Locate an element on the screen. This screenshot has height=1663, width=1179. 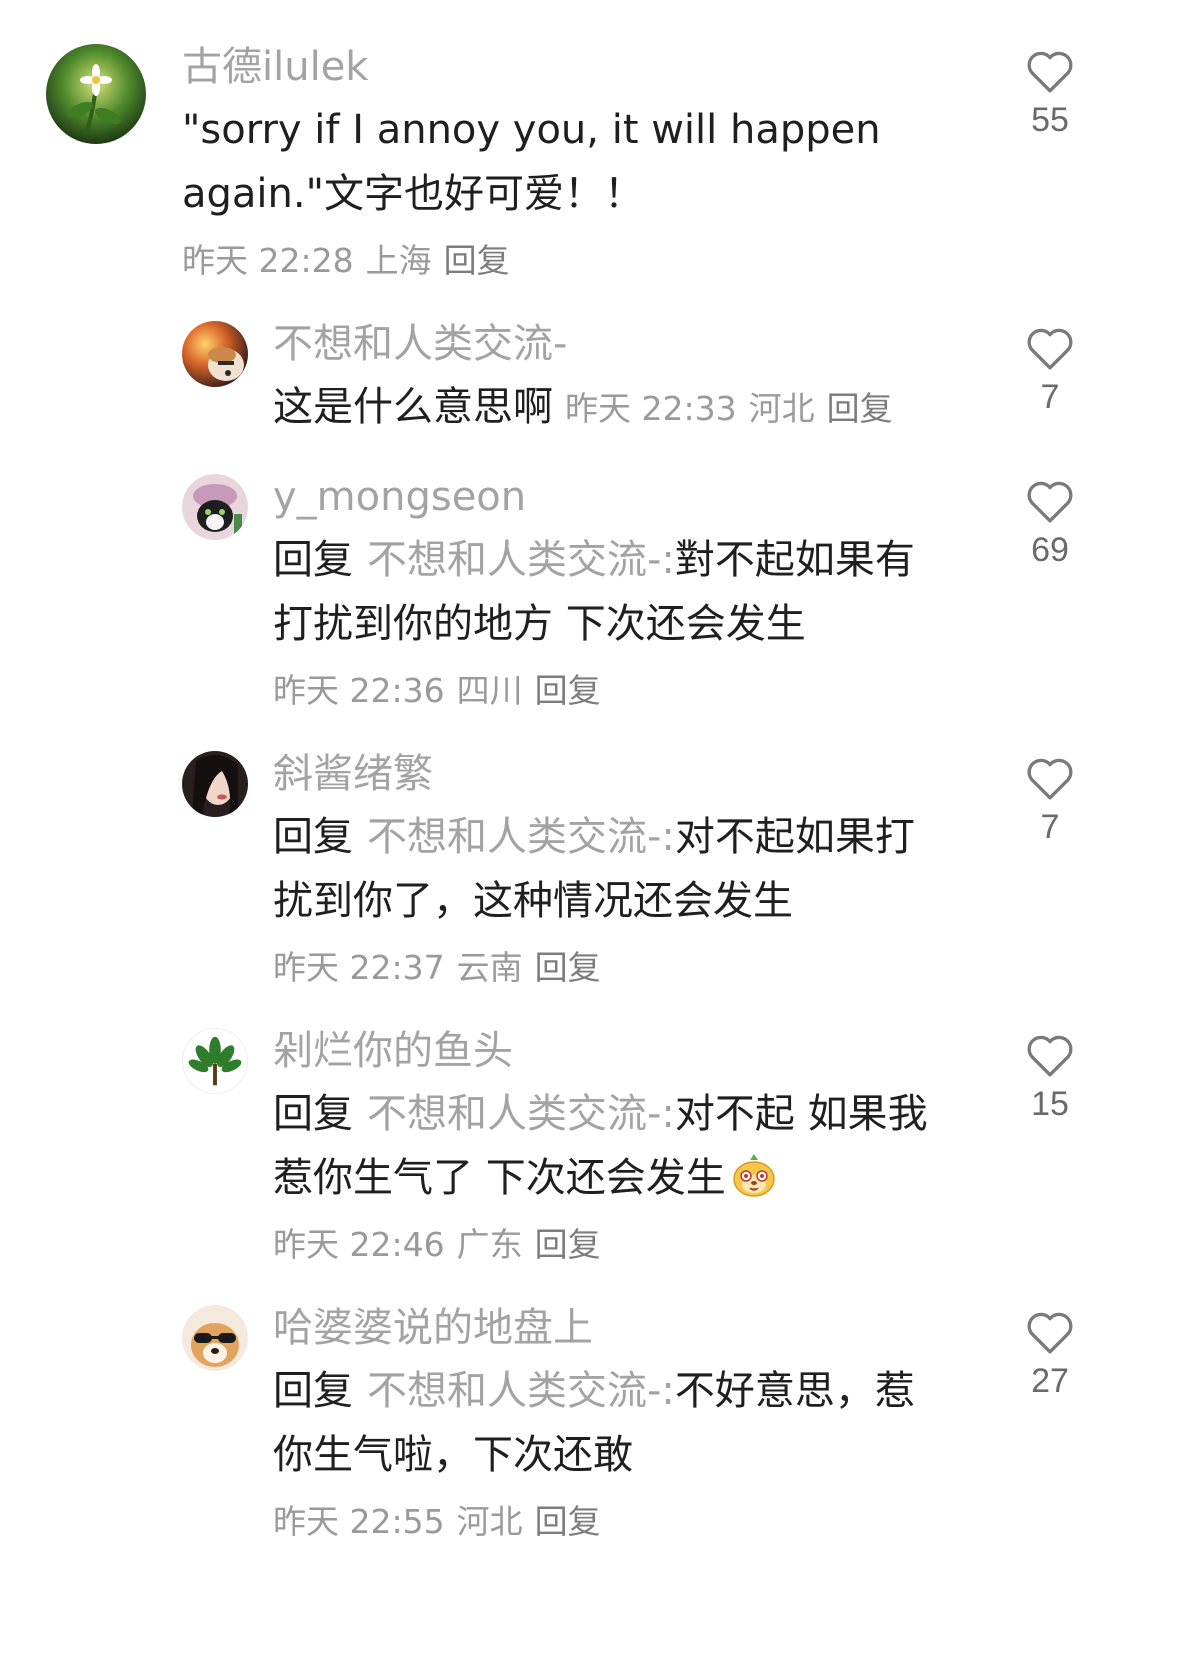
comment-text: 这是什么意思啊 昨天 22:33 河北 回复 is located at coordinates (633, 408).